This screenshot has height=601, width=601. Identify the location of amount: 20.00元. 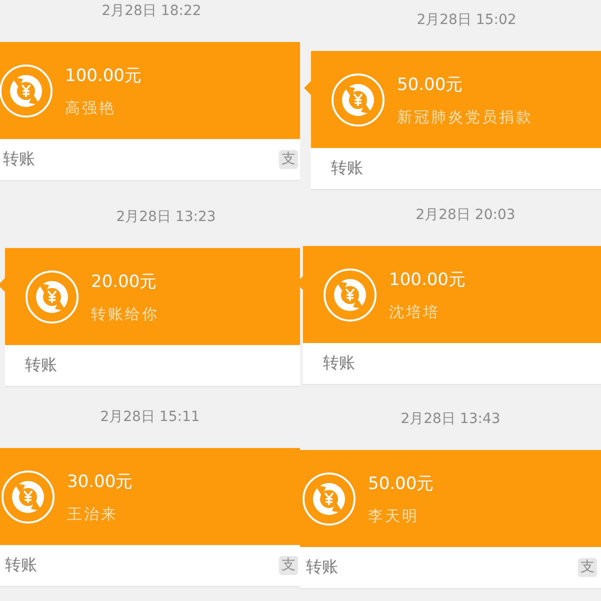
(124, 281).